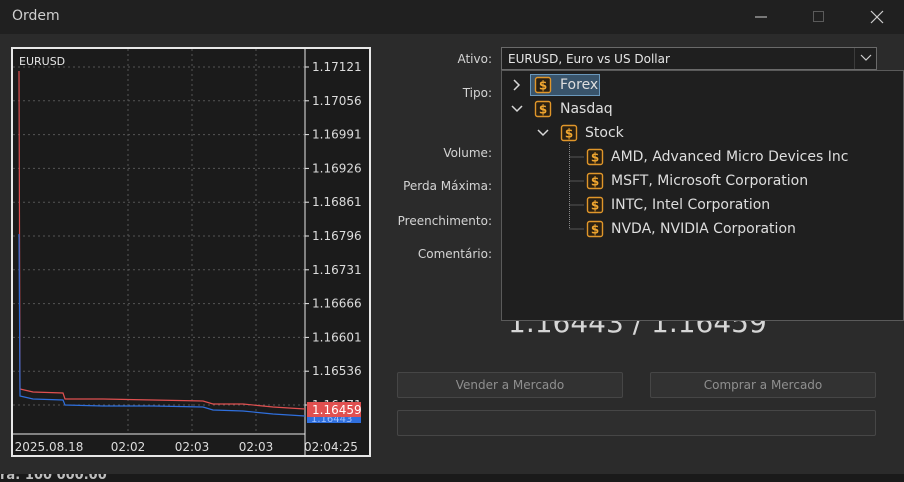  Describe the element at coordinates (452, 478) in the screenshot. I see `parent-window-strip: ra: 100 000.00` at that location.